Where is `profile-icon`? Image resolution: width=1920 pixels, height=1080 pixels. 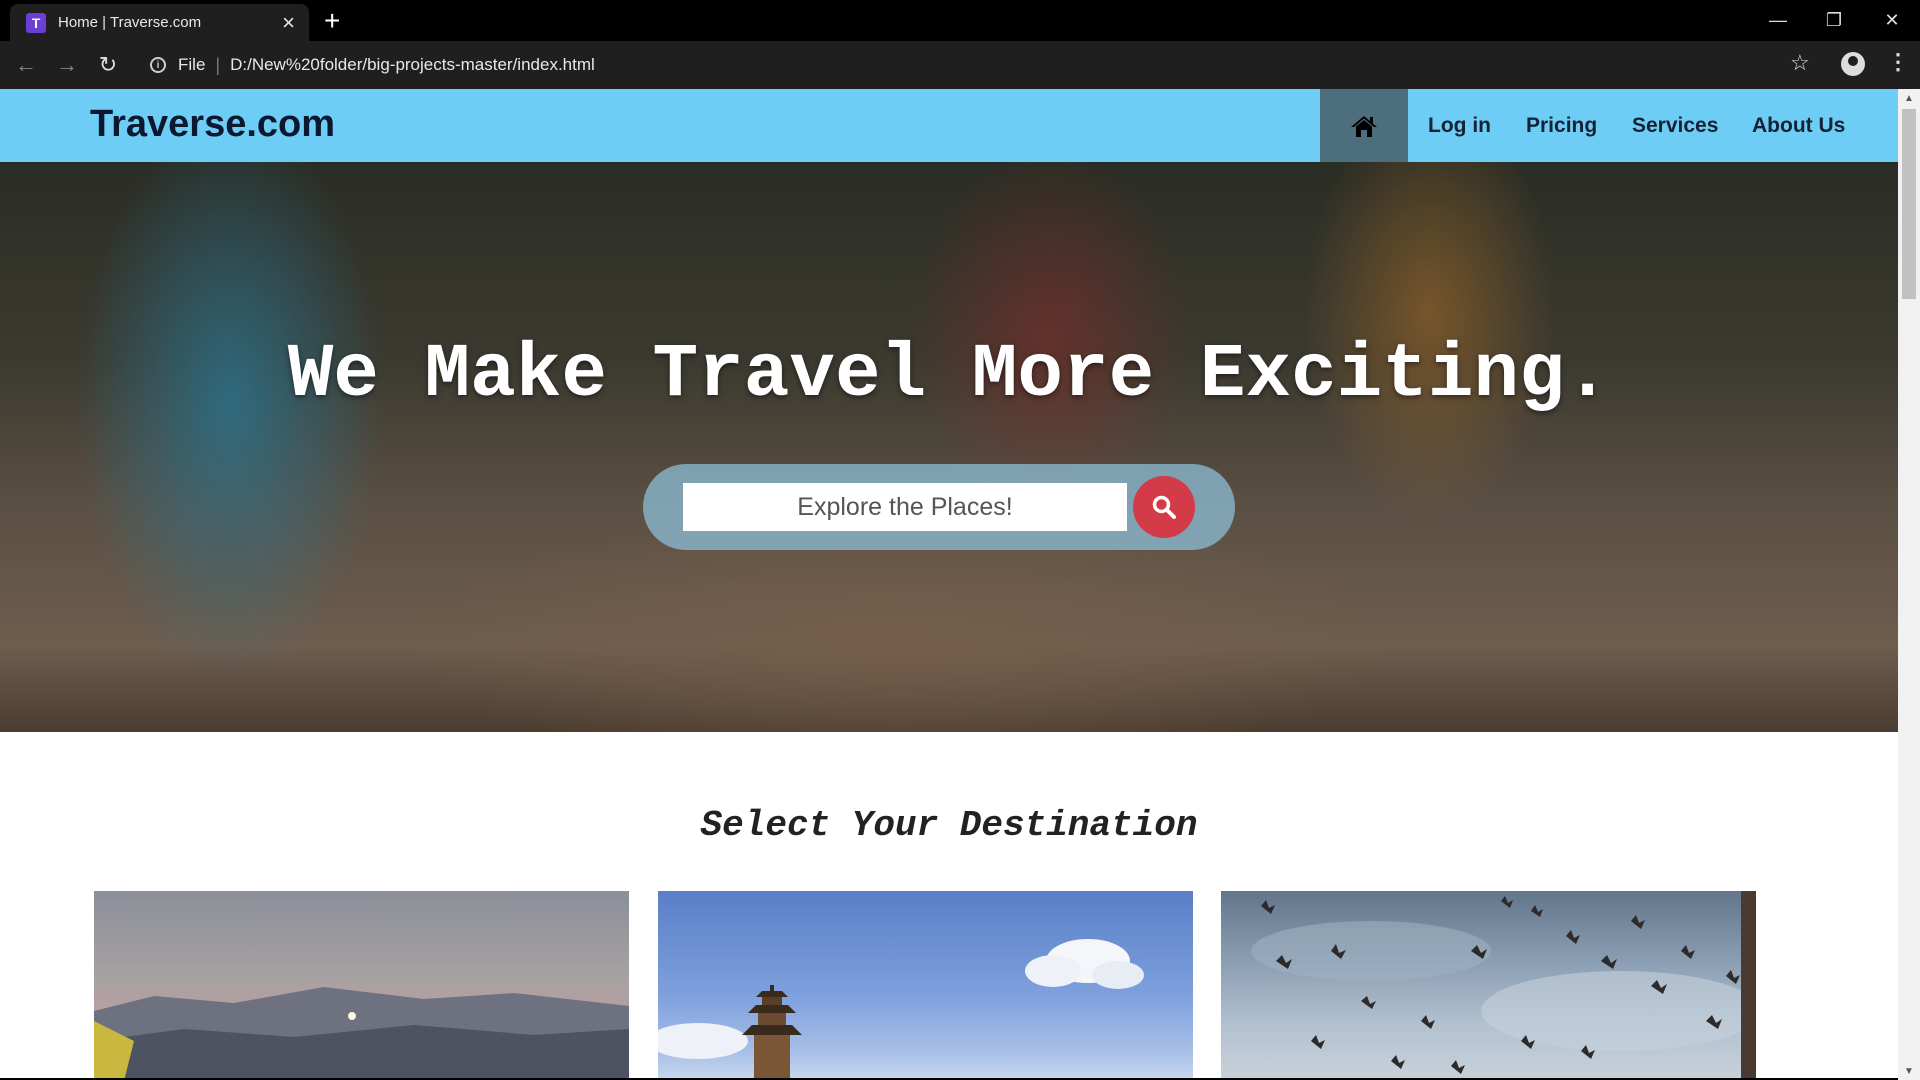
profile-icon is located at coordinates (1853, 64).